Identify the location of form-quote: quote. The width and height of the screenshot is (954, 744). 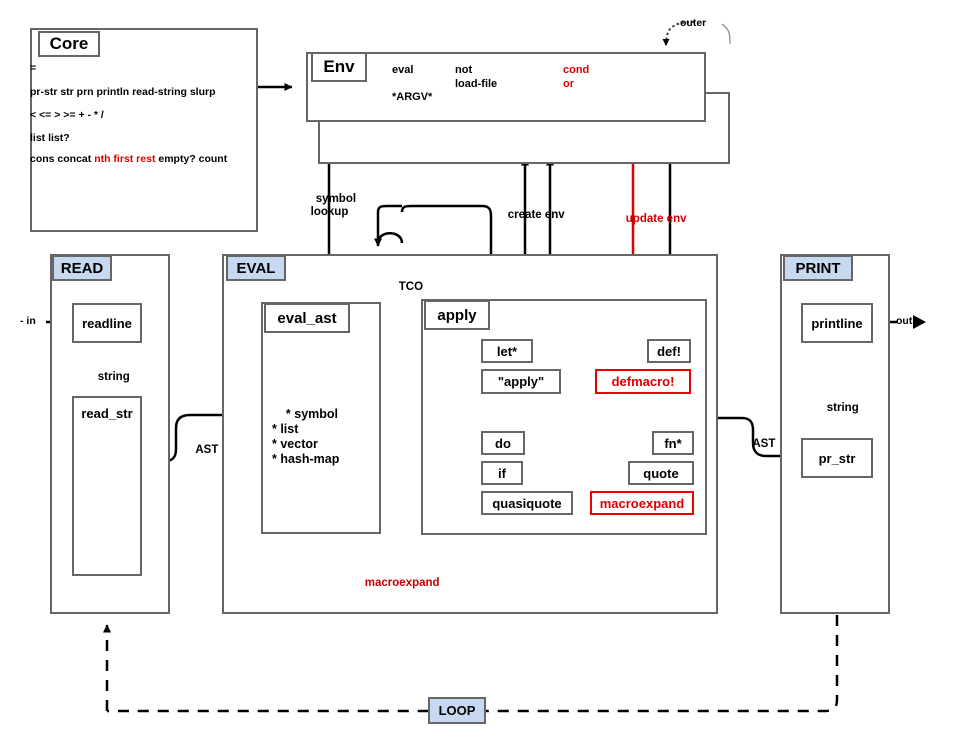
(661, 473).